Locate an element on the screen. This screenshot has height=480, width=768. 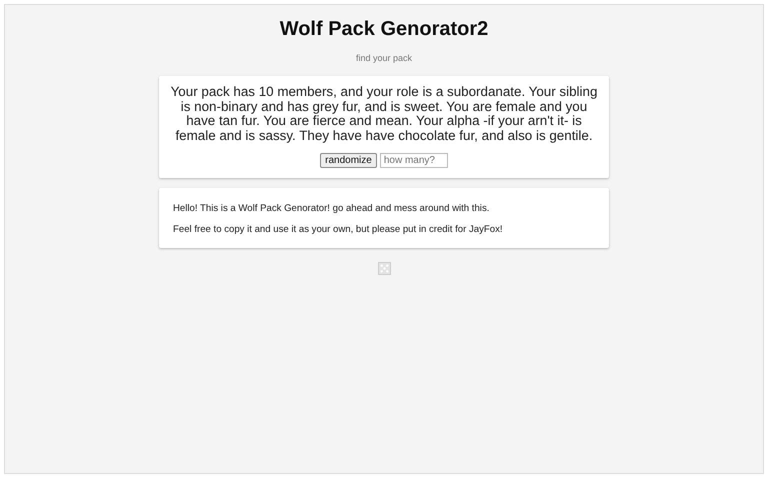
randomize-button: randomize is located at coordinates (348, 160).